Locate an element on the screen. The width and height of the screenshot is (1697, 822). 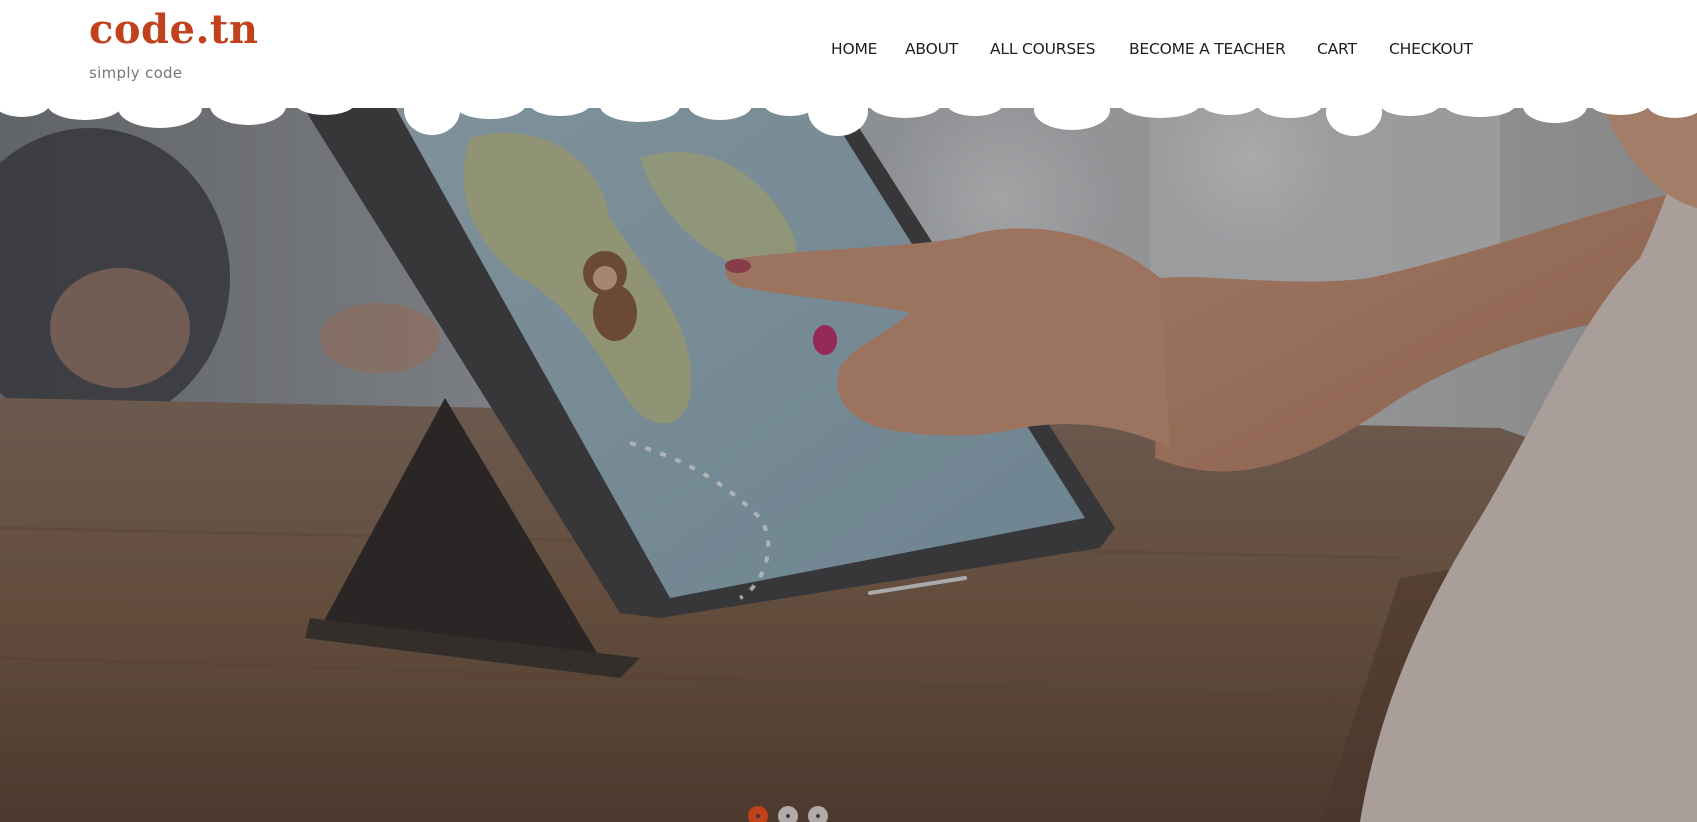
nav-item-all-courses: ALL COURSES is located at coordinates (1042, 49).